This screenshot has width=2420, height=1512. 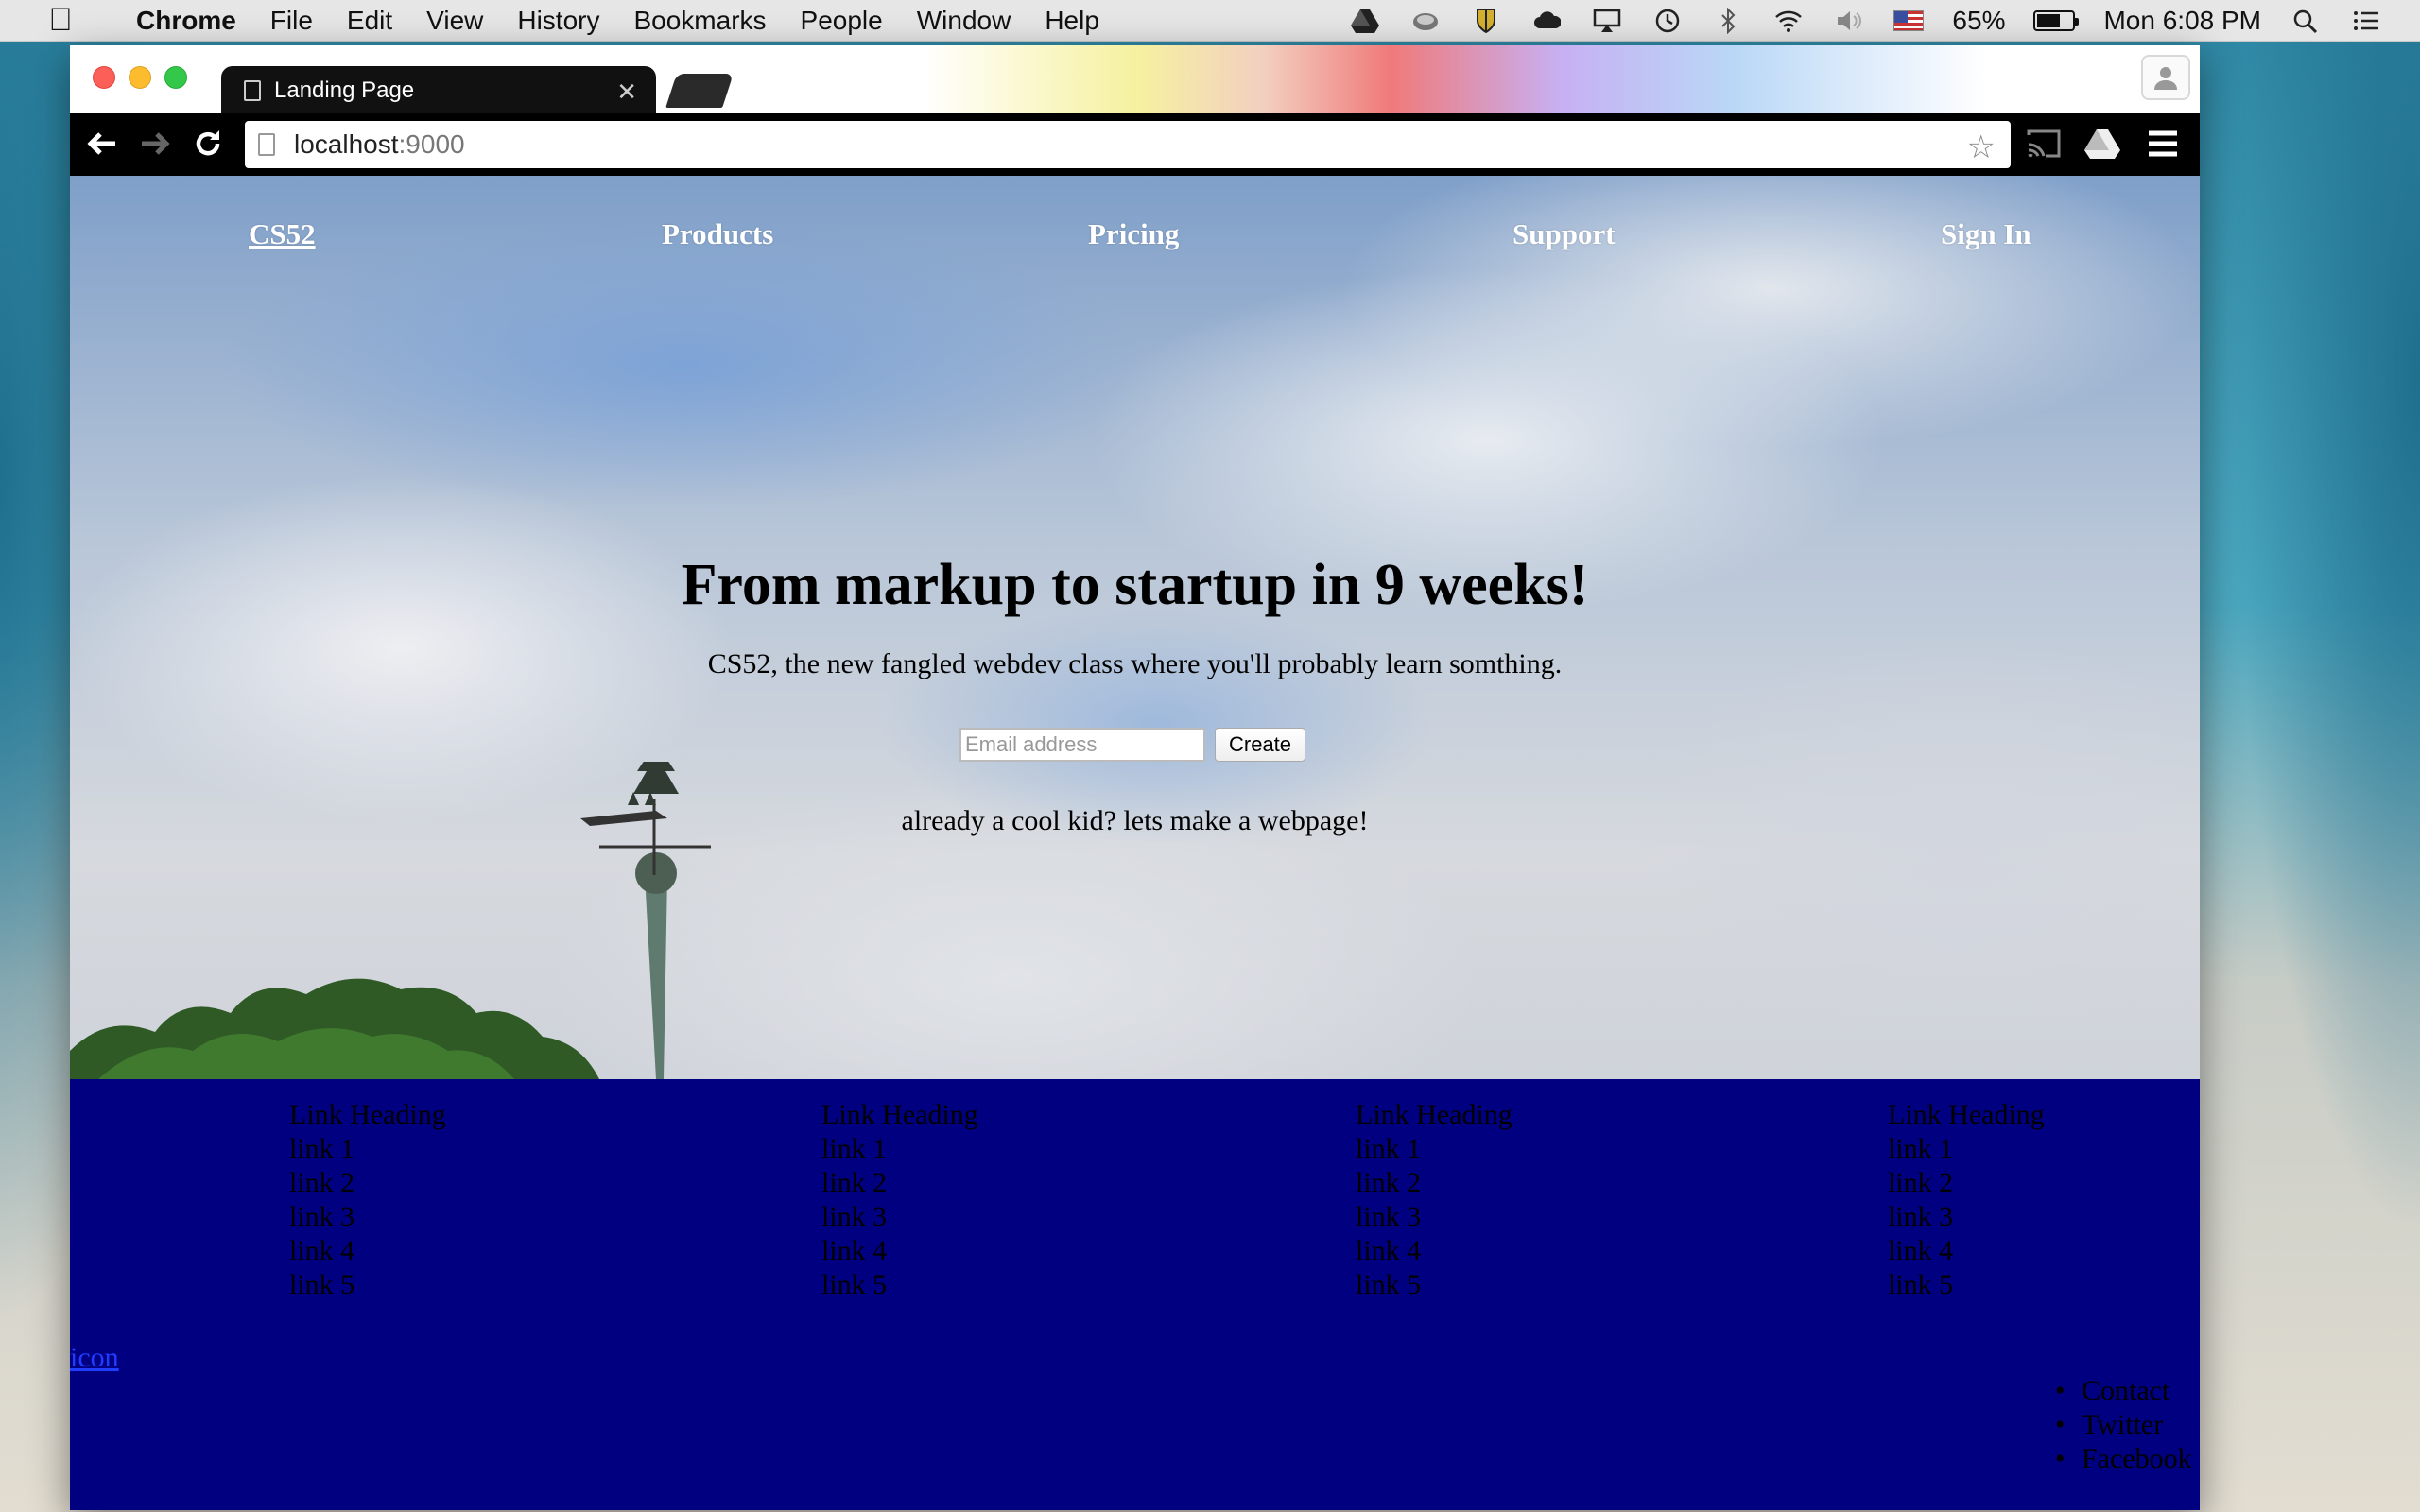 I want to click on treeline-image, so click(x=334, y=1028).